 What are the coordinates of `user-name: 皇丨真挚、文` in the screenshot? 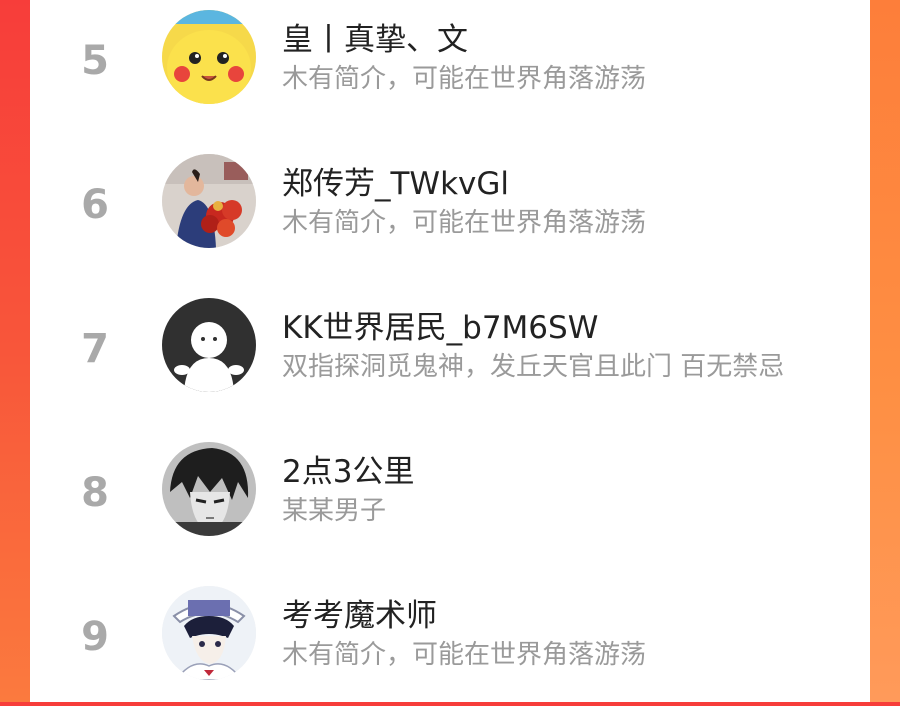 It's located at (375, 36).